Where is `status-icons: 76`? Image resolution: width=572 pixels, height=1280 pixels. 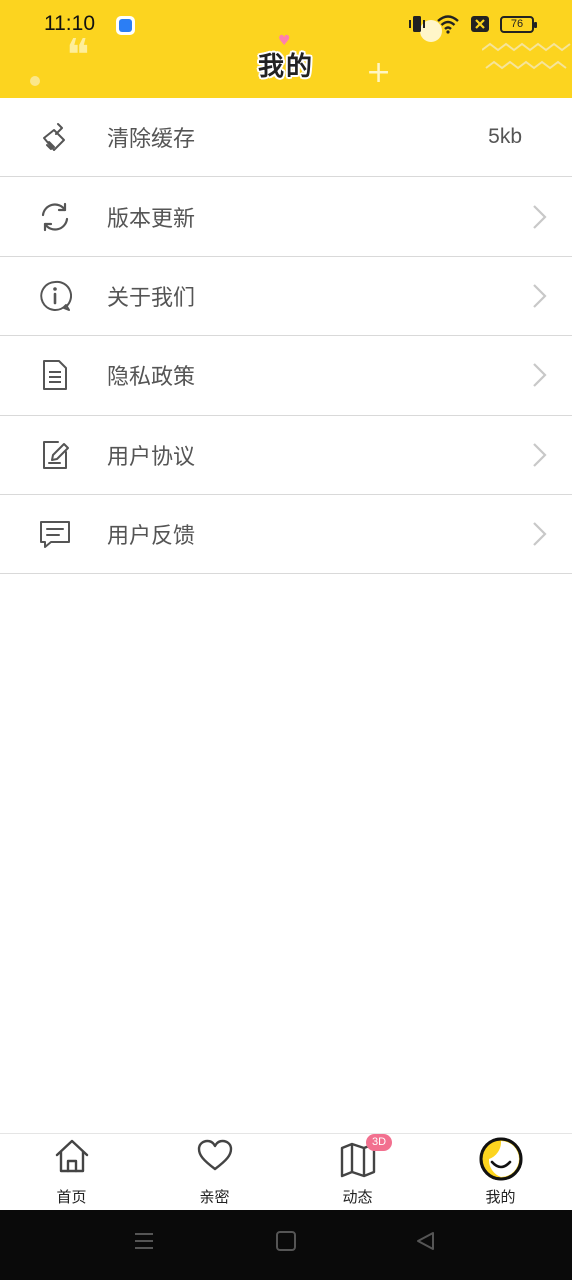
status-icons: 76 is located at coordinates (472, 24).